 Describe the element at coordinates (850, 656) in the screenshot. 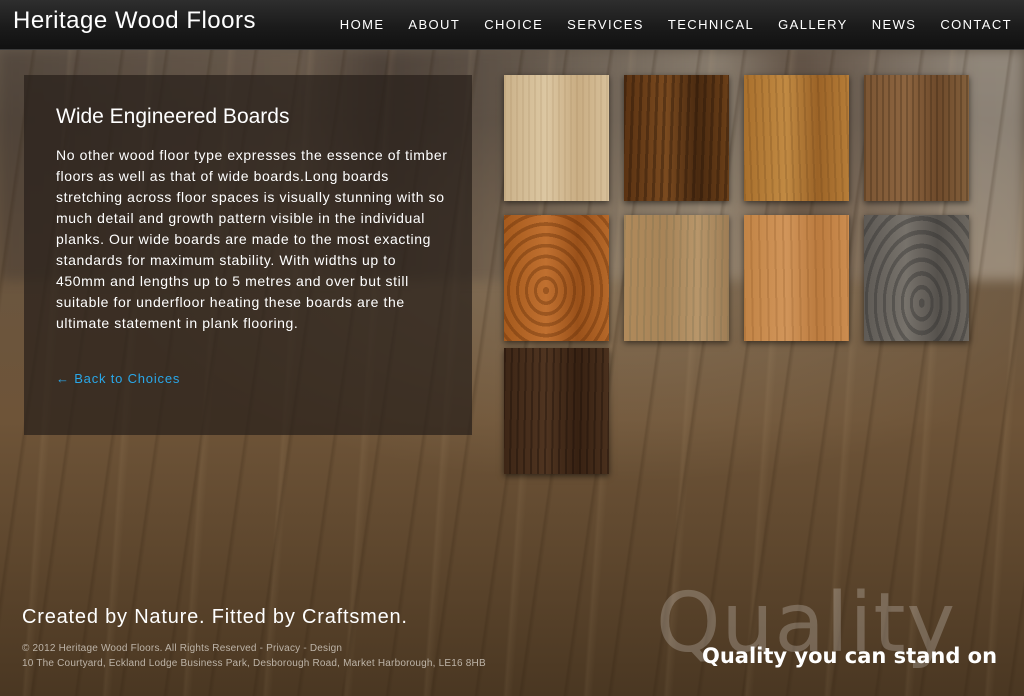

I see `quality-tagline: Quality you can stand on` at that location.